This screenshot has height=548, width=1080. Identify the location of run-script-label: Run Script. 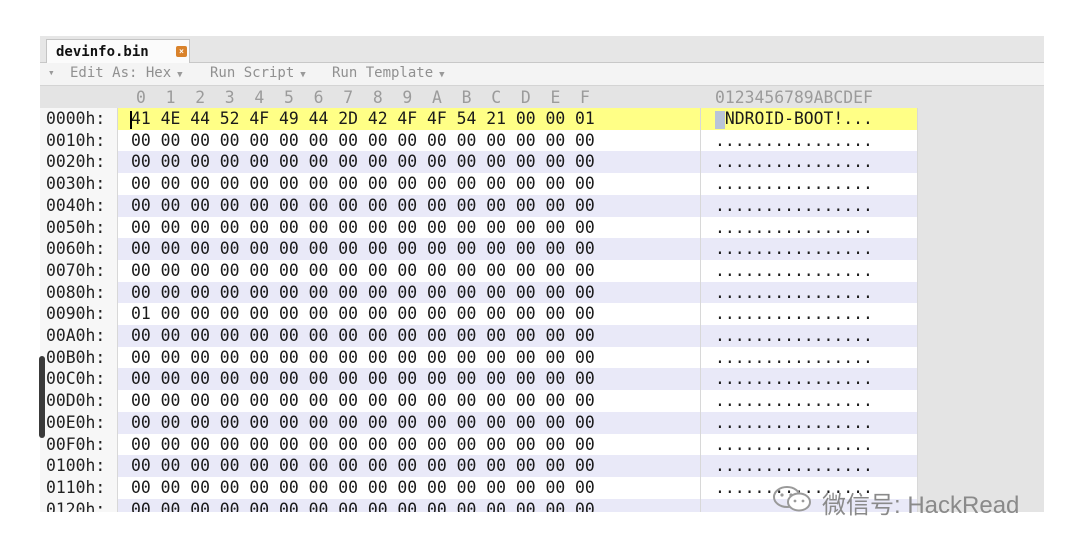
(252, 73).